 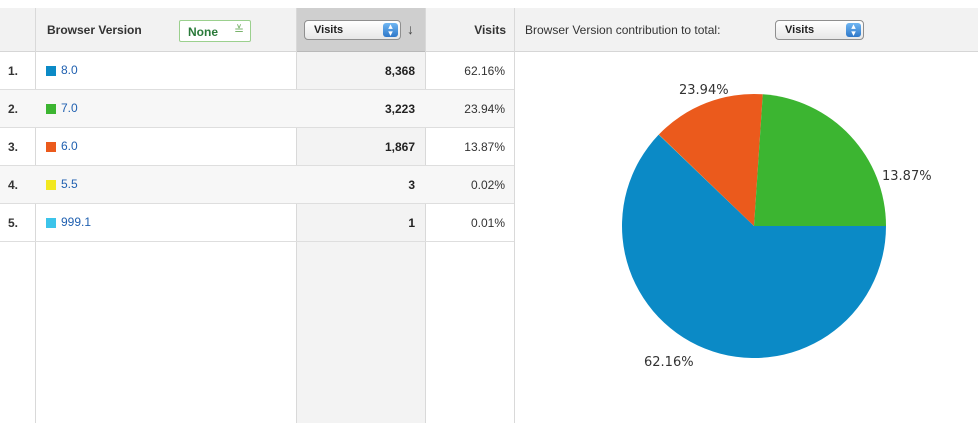 What do you see at coordinates (410, 29) in the screenshot?
I see `sort-descending-icon: ↓` at bounding box center [410, 29].